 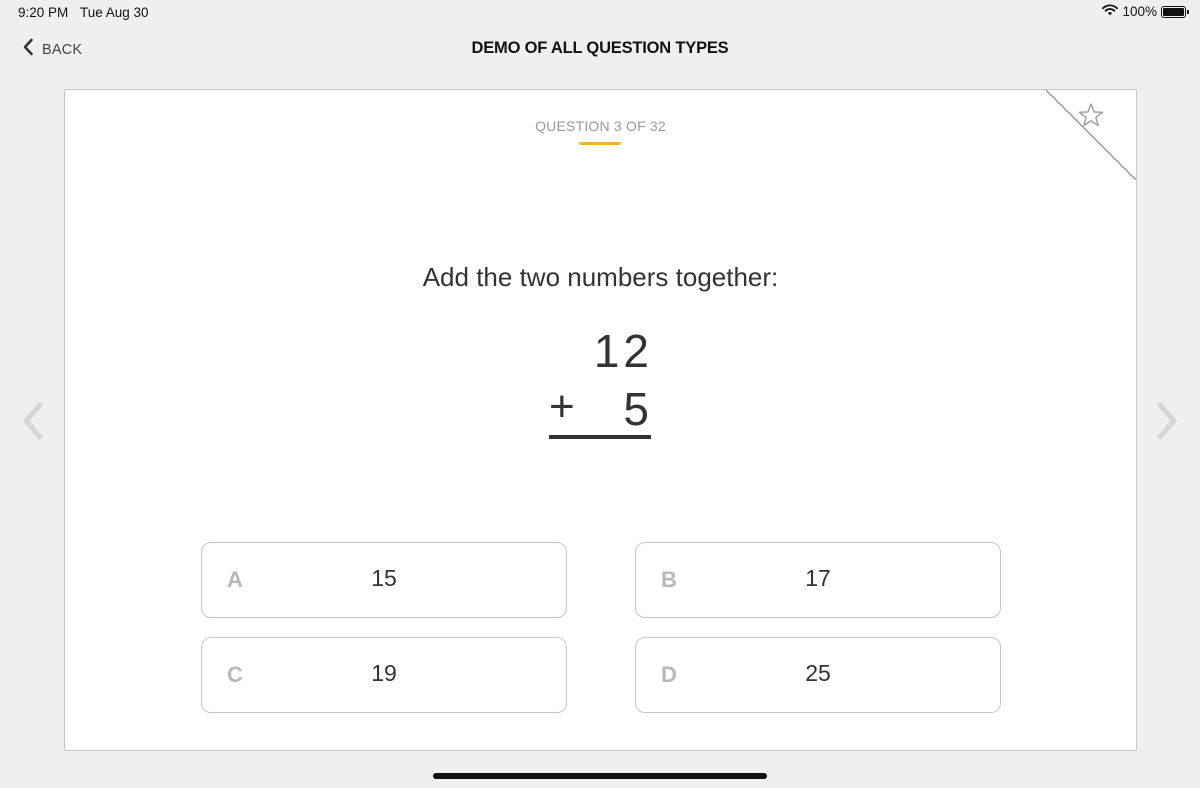 I want to click on status-date: Tue Aug 30, so click(x=114, y=12).